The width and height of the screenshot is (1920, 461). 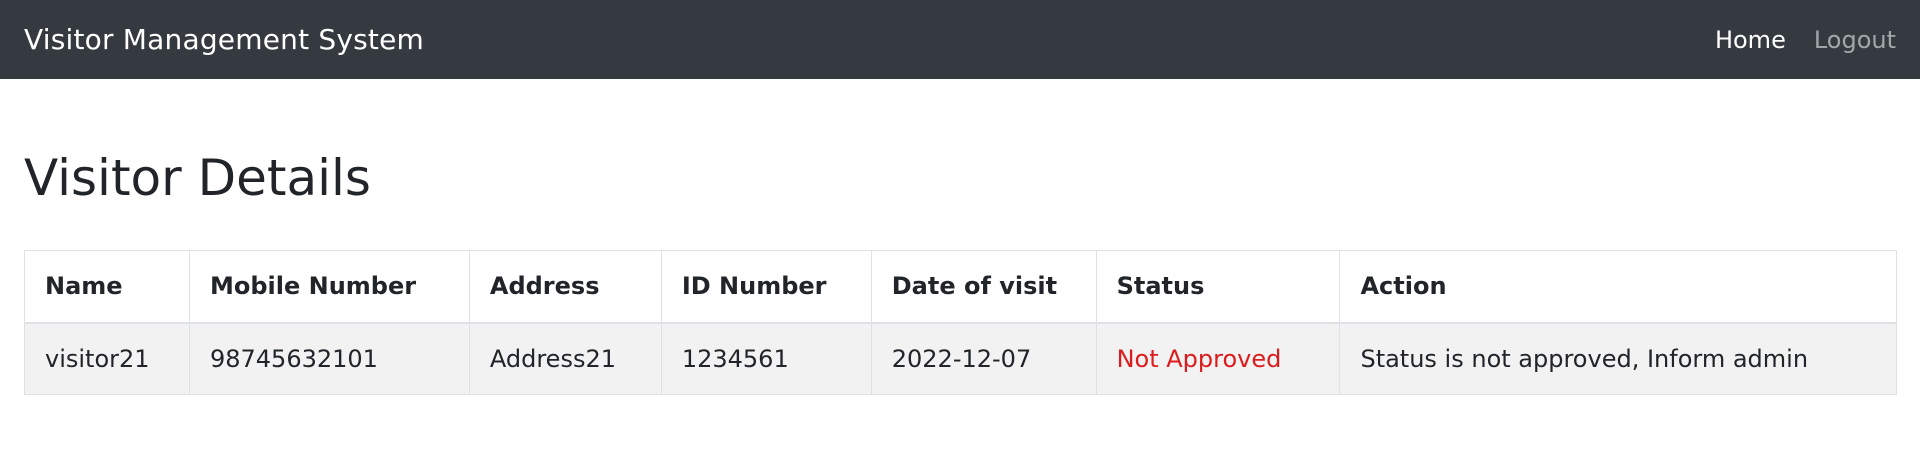 What do you see at coordinates (766, 287) in the screenshot?
I see `column-header-id-number: ID Number` at bounding box center [766, 287].